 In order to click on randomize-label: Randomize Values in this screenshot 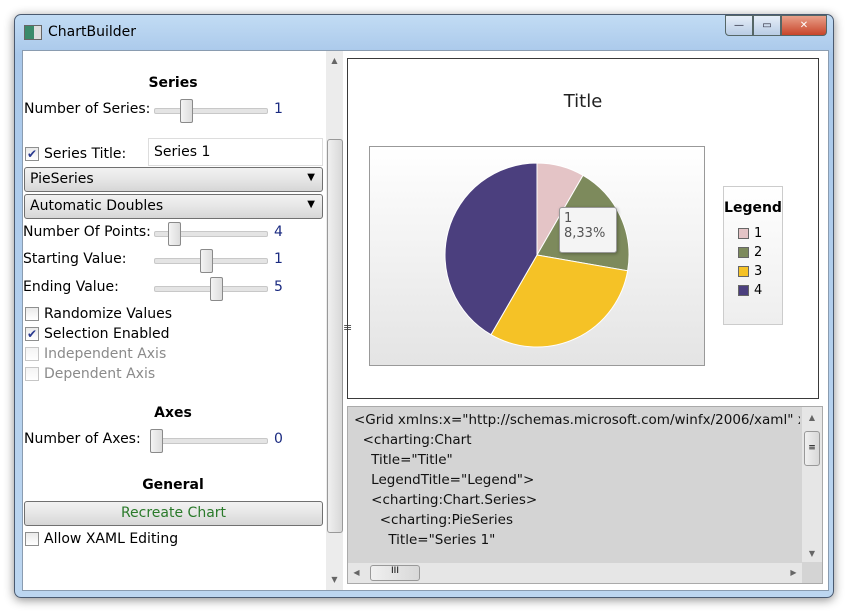, I will do `click(108, 314)`.